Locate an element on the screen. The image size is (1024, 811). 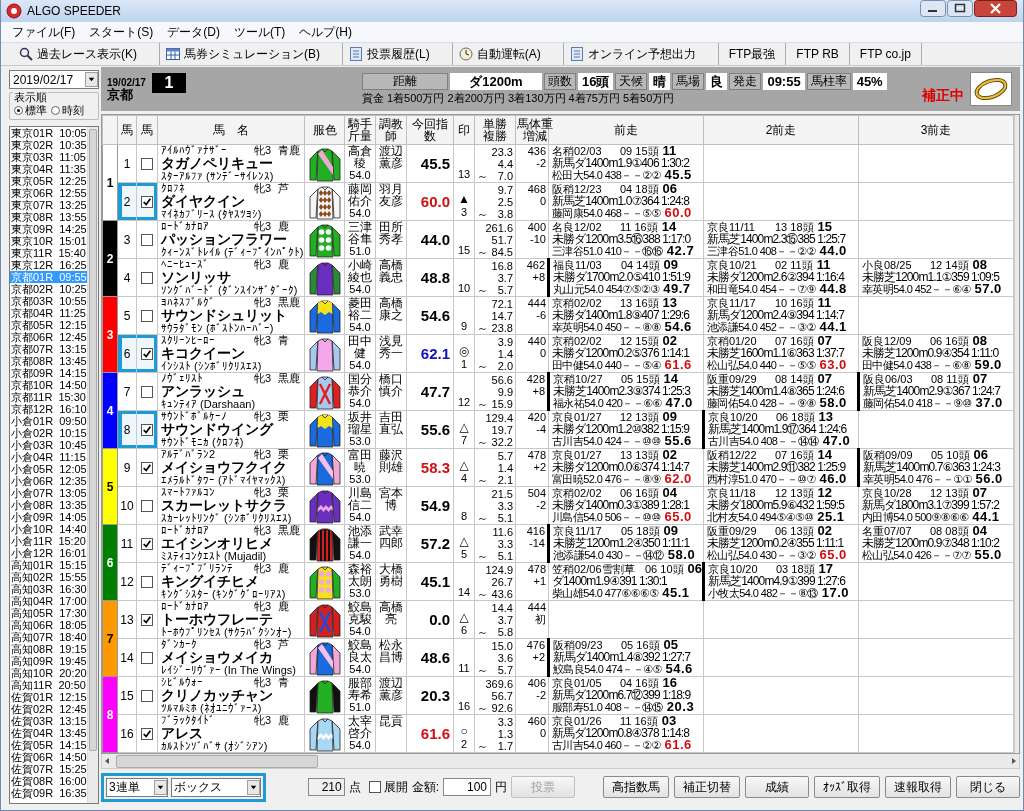
carried-weight: 51.0 is located at coordinates (360, 251).